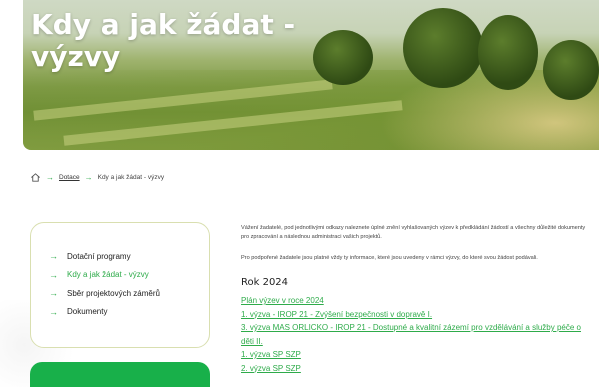 The height and width of the screenshot is (387, 599). I want to click on sidebar-item-sber-zameru: → Sběr projektových záměrů, so click(129, 293).